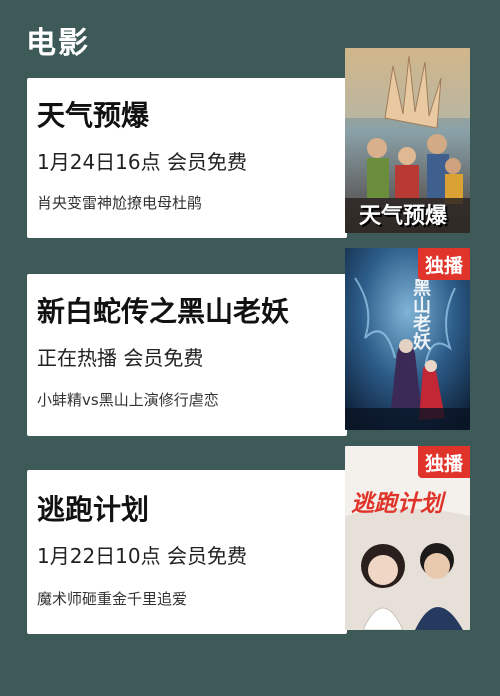 The height and width of the screenshot is (696, 500). I want to click on movie-poster: 黑山老妖 独播, so click(407, 339).